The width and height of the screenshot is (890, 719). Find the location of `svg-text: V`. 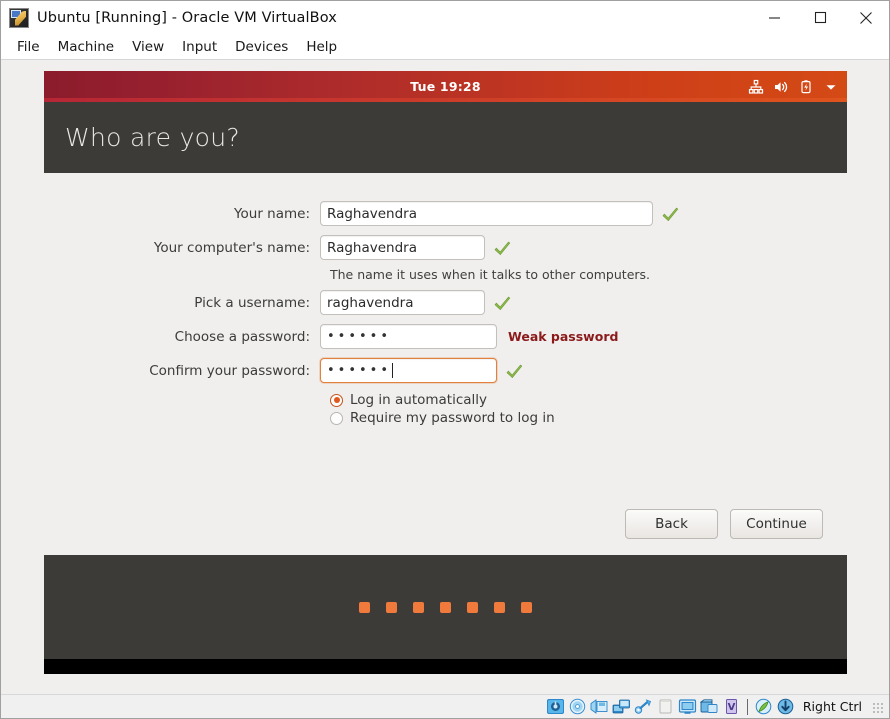

svg-text: V is located at coordinates (731, 707).